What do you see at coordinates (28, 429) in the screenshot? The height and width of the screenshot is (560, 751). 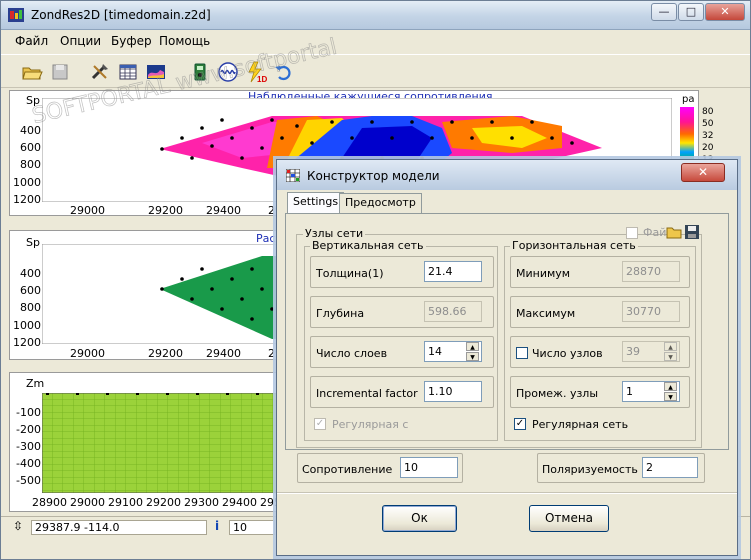 I see `plot3-y-tick: -200` at bounding box center [28, 429].